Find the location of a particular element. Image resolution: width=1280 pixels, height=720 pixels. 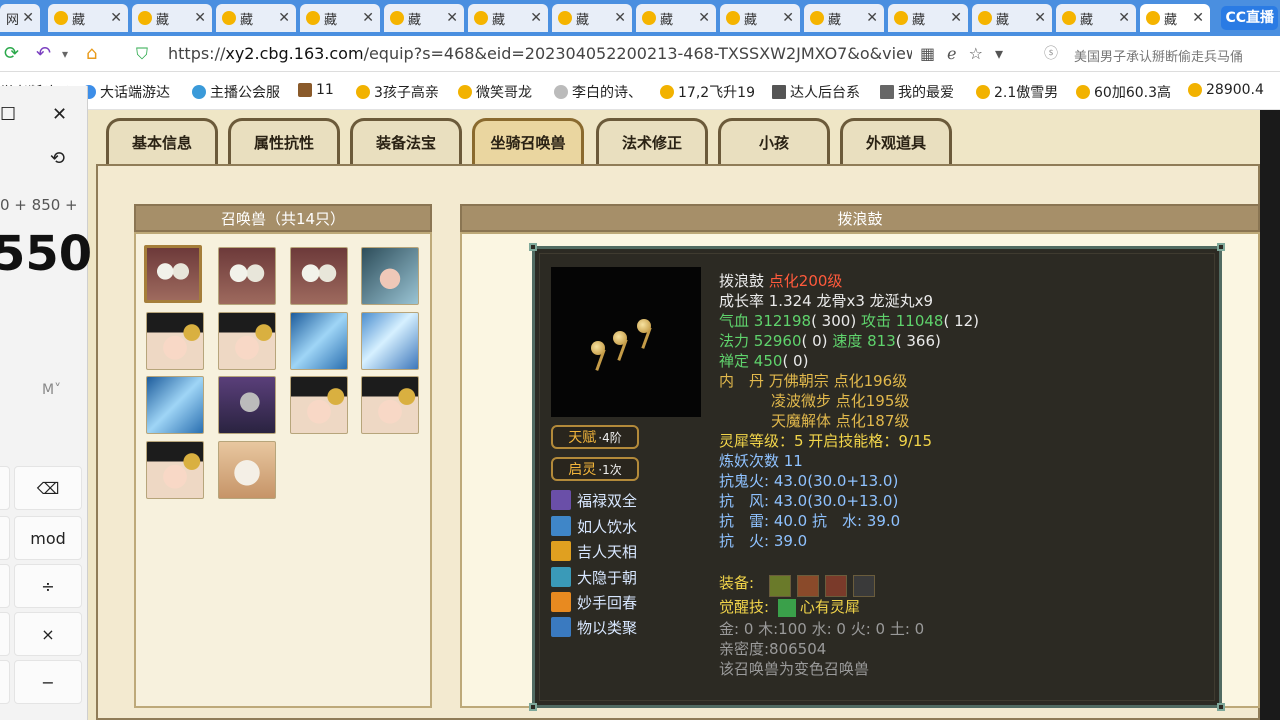

minus-key: − is located at coordinates (48, 682).